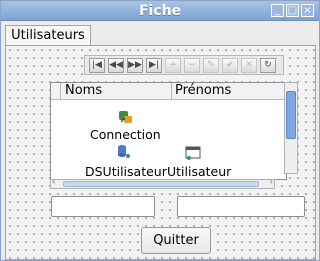 The image size is (320, 261). I want to click on column-header-prenoms: Prénoms, so click(229, 91).